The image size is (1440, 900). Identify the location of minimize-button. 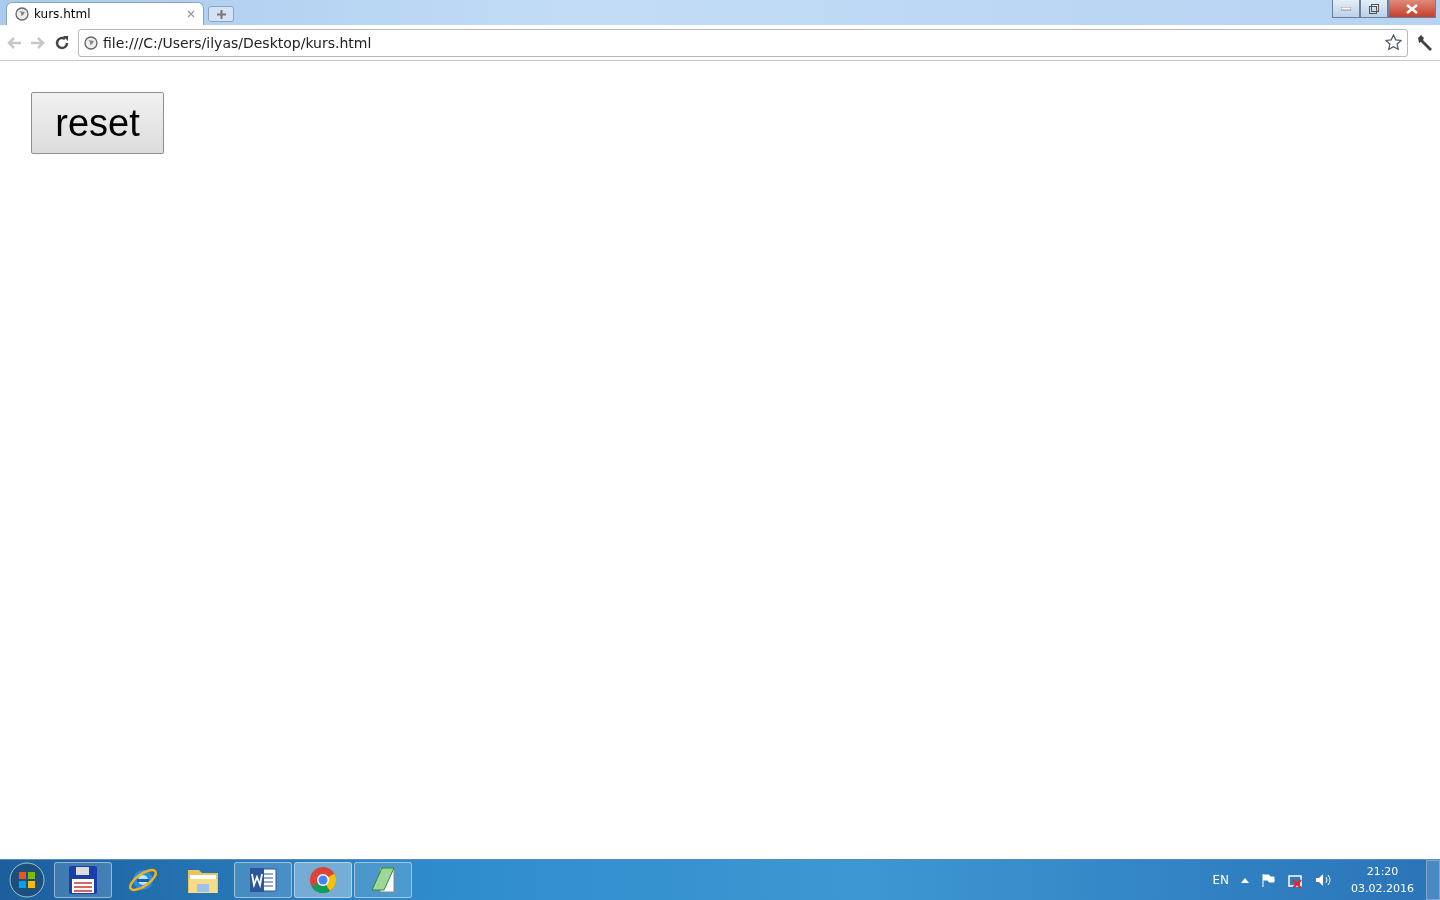
(1346, 9).